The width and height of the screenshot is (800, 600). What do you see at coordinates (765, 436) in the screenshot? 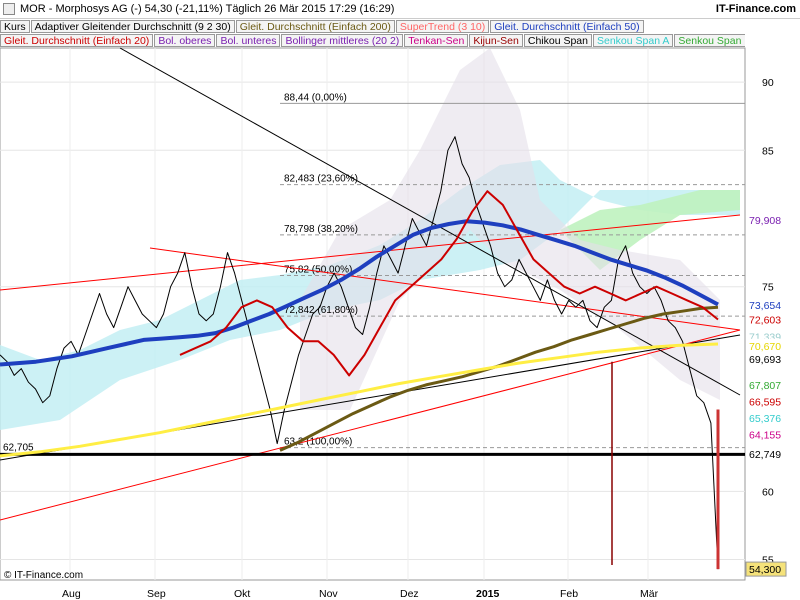
I see `price-label: 64,155` at bounding box center [765, 436].